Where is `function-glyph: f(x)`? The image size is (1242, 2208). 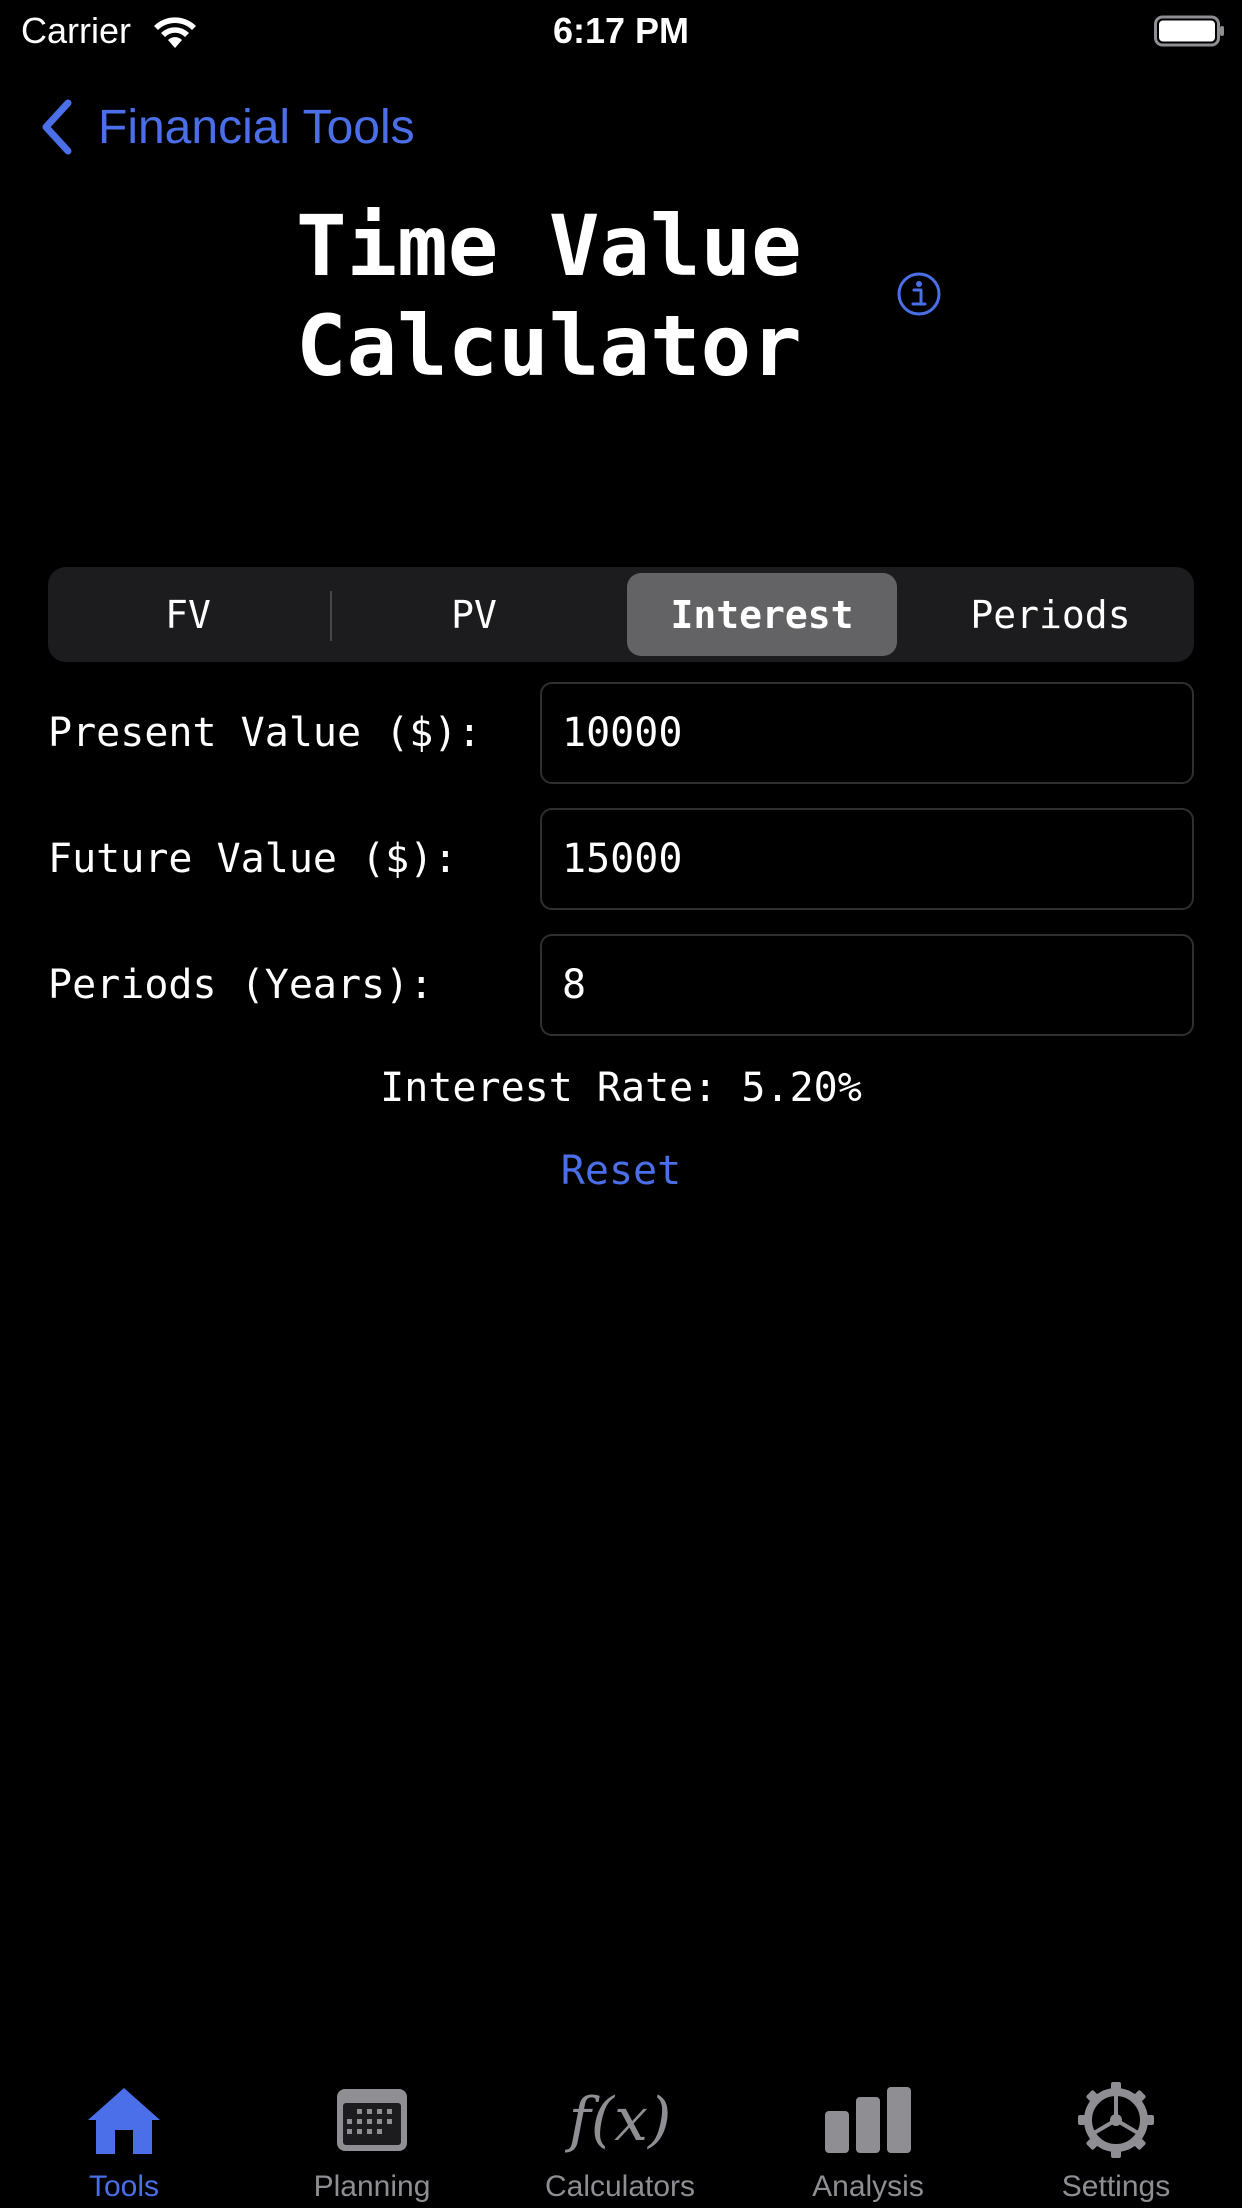
function-glyph: f(x) is located at coordinates (620, 2120).